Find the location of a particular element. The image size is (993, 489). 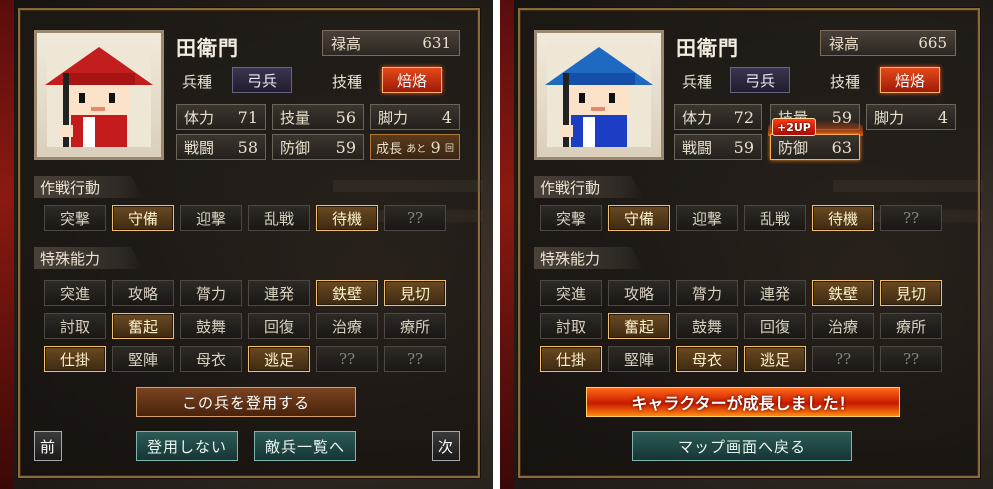

red-ashigaru-sprite is located at coordinates (99, 95).